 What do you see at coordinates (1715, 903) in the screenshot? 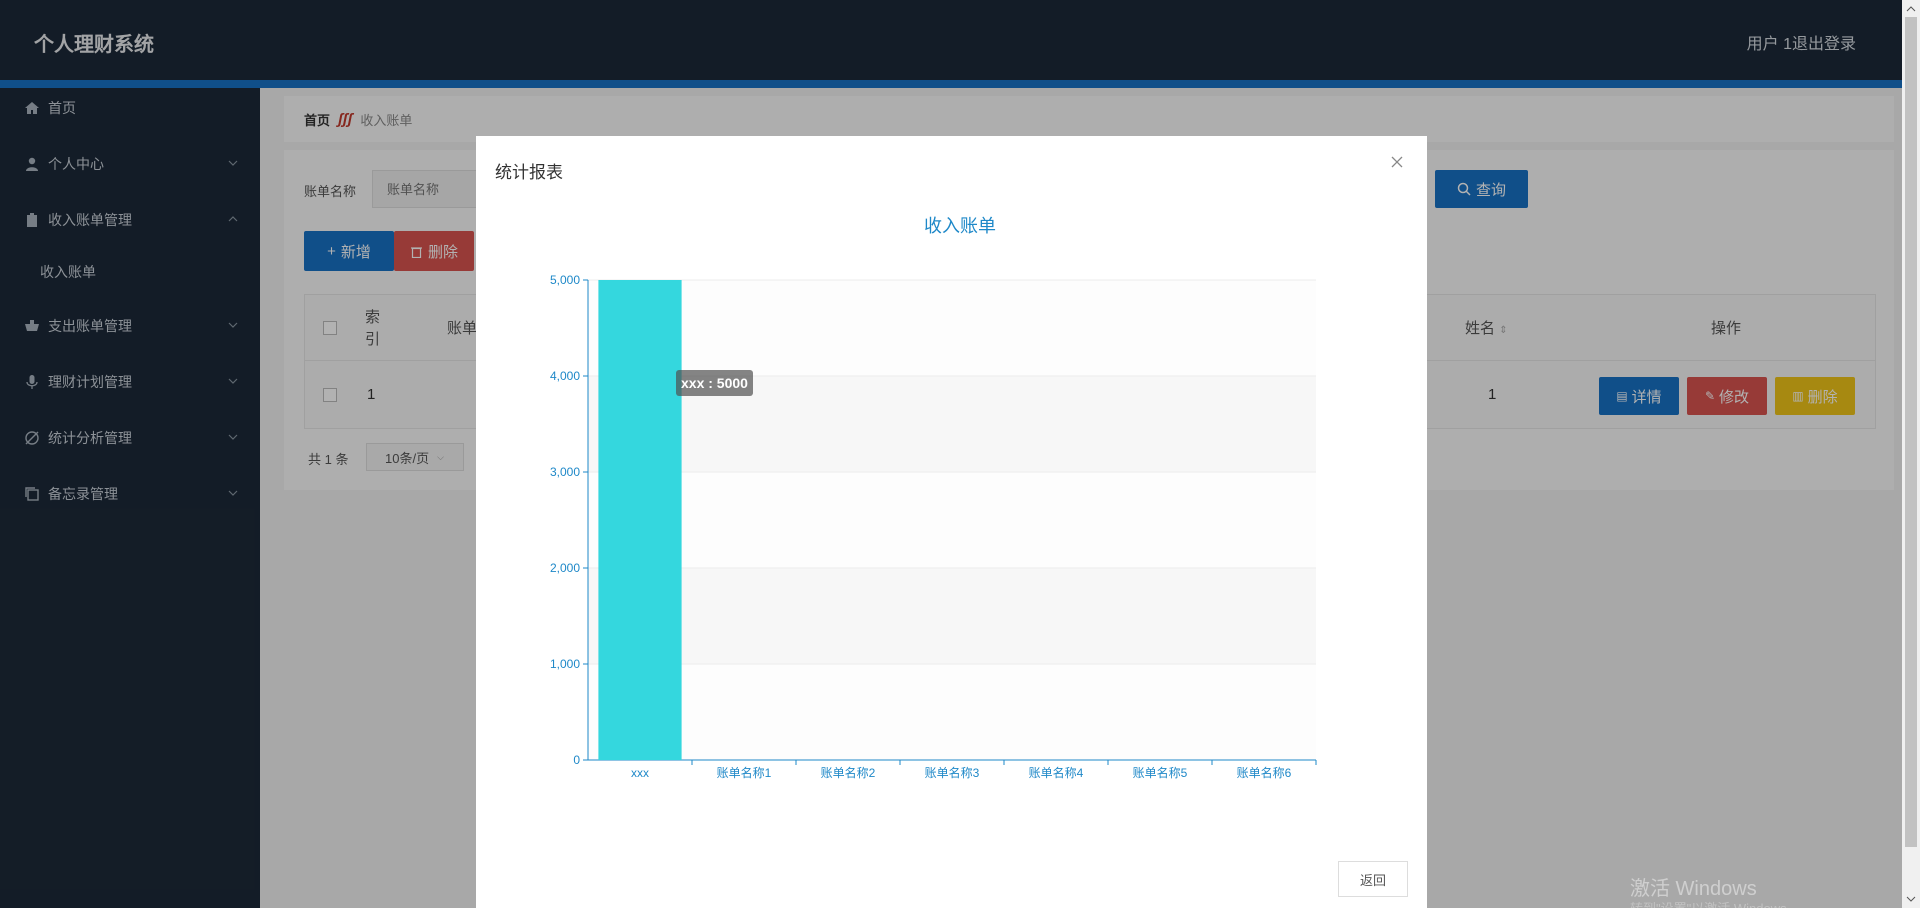
I see `activation-watermark-sub: 转到"设置"以激活 Windows。` at bounding box center [1715, 903].